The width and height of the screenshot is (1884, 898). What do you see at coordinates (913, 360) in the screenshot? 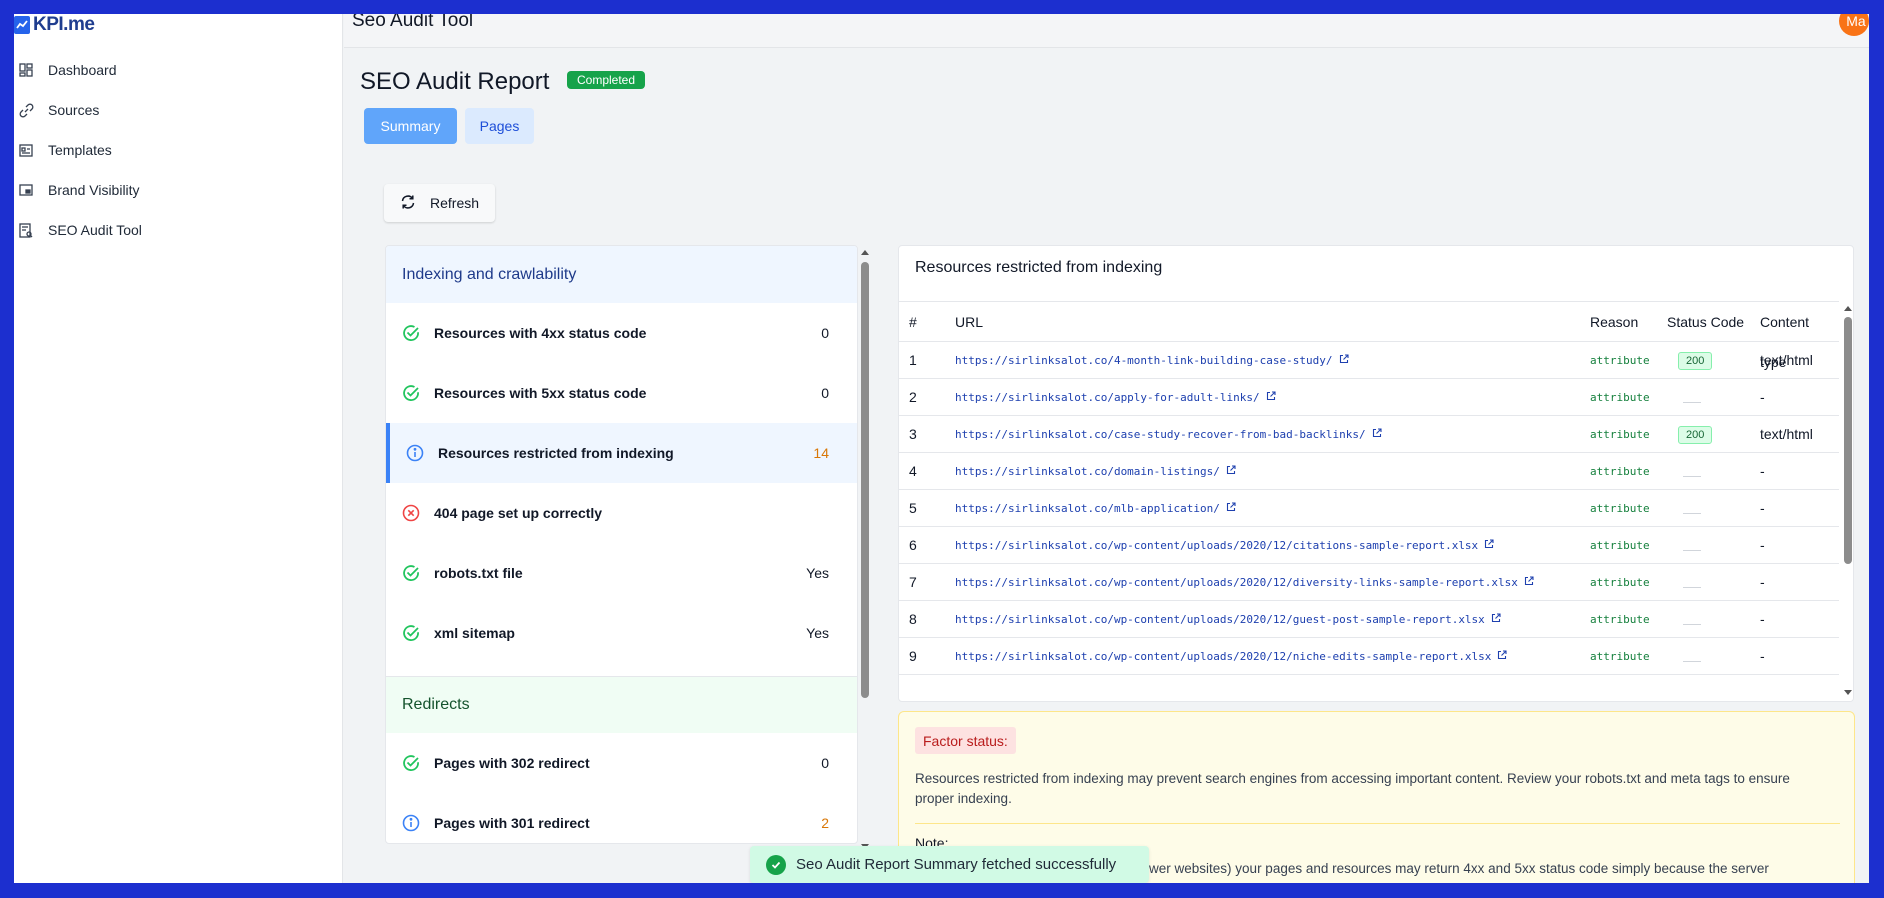
I see `row-index: 1` at bounding box center [913, 360].